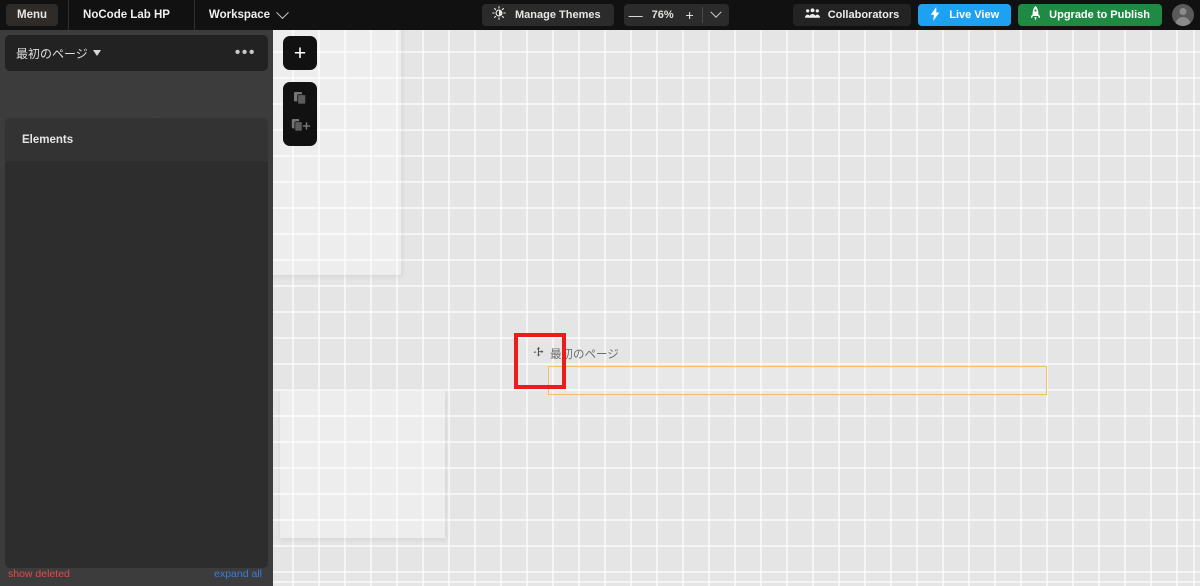  Describe the element at coordinates (238, 574) in the screenshot. I see `expand-all-link: expand all` at that location.